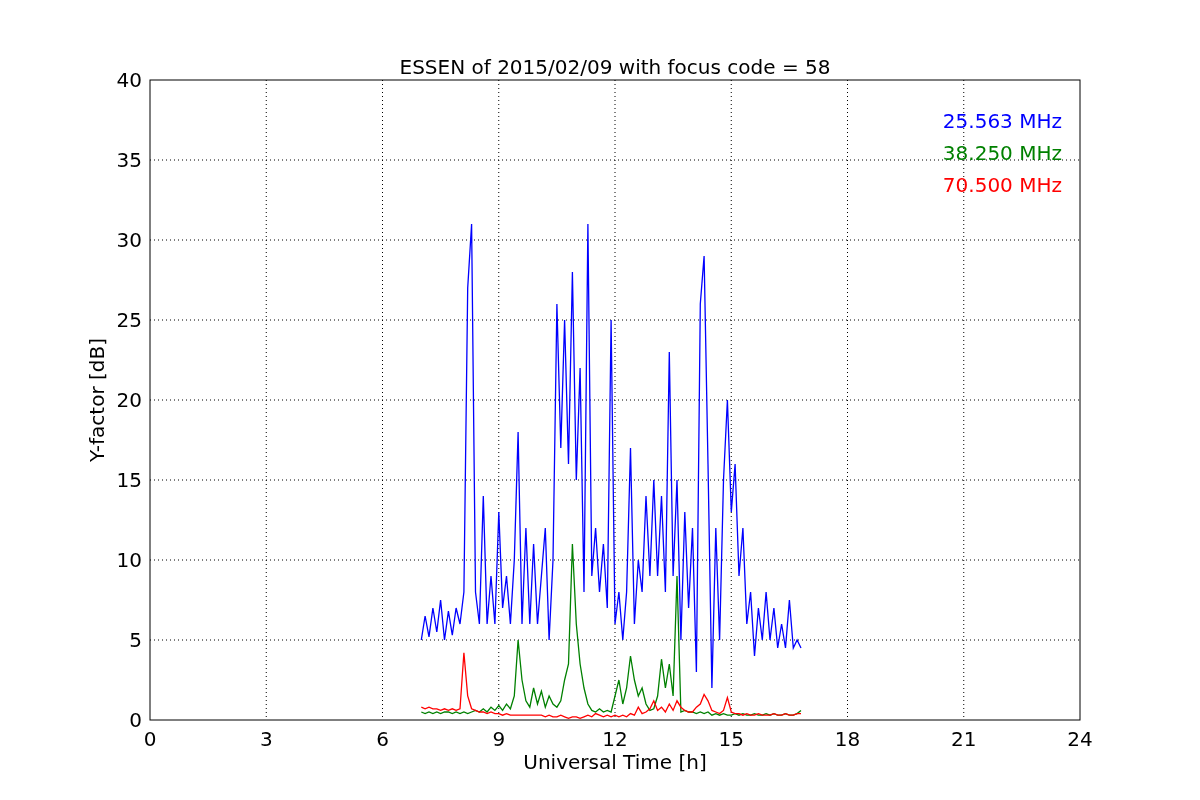  What do you see at coordinates (150, 739) in the screenshot?
I see `x-tick-label: 0` at bounding box center [150, 739].